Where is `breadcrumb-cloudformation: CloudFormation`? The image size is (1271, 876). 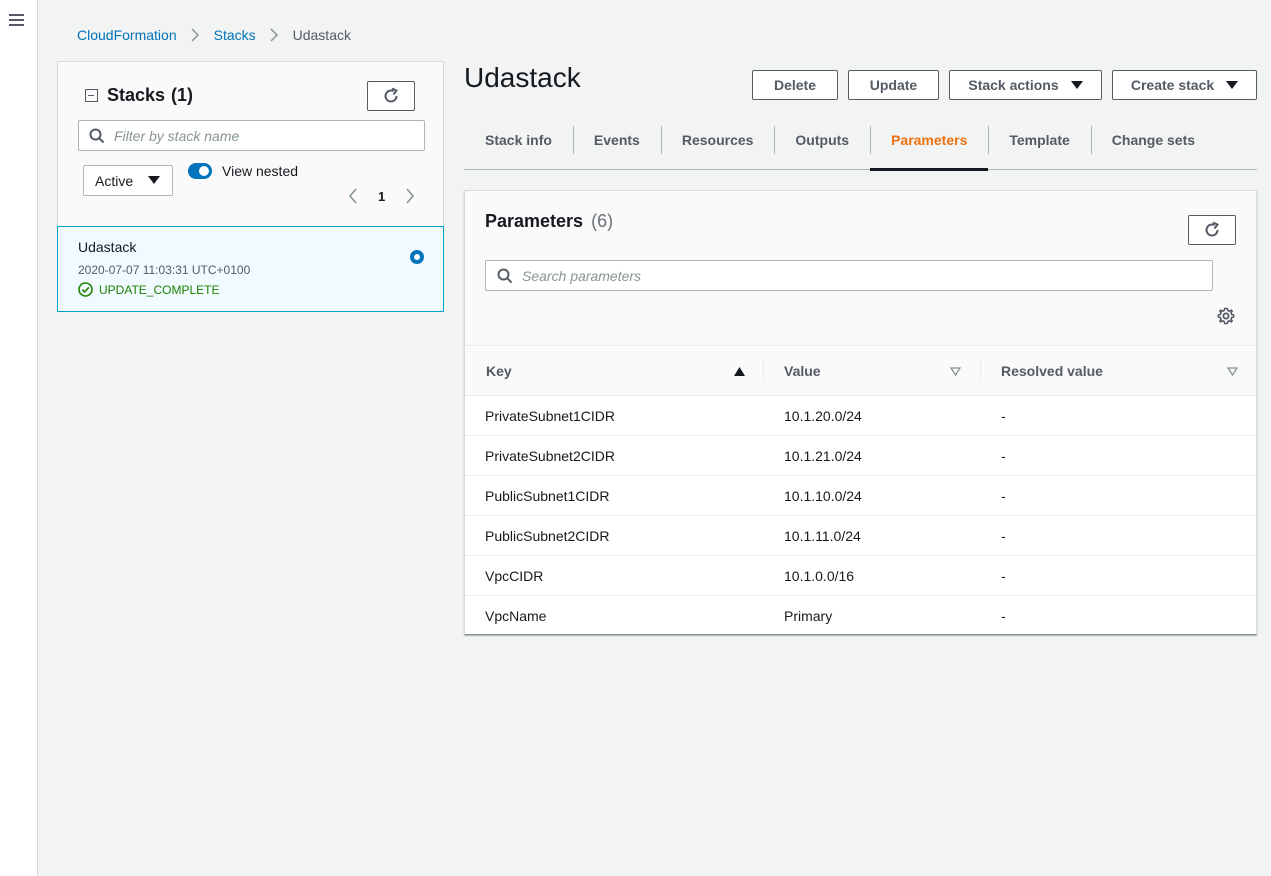 breadcrumb-cloudformation: CloudFormation is located at coordinates (127, 35).